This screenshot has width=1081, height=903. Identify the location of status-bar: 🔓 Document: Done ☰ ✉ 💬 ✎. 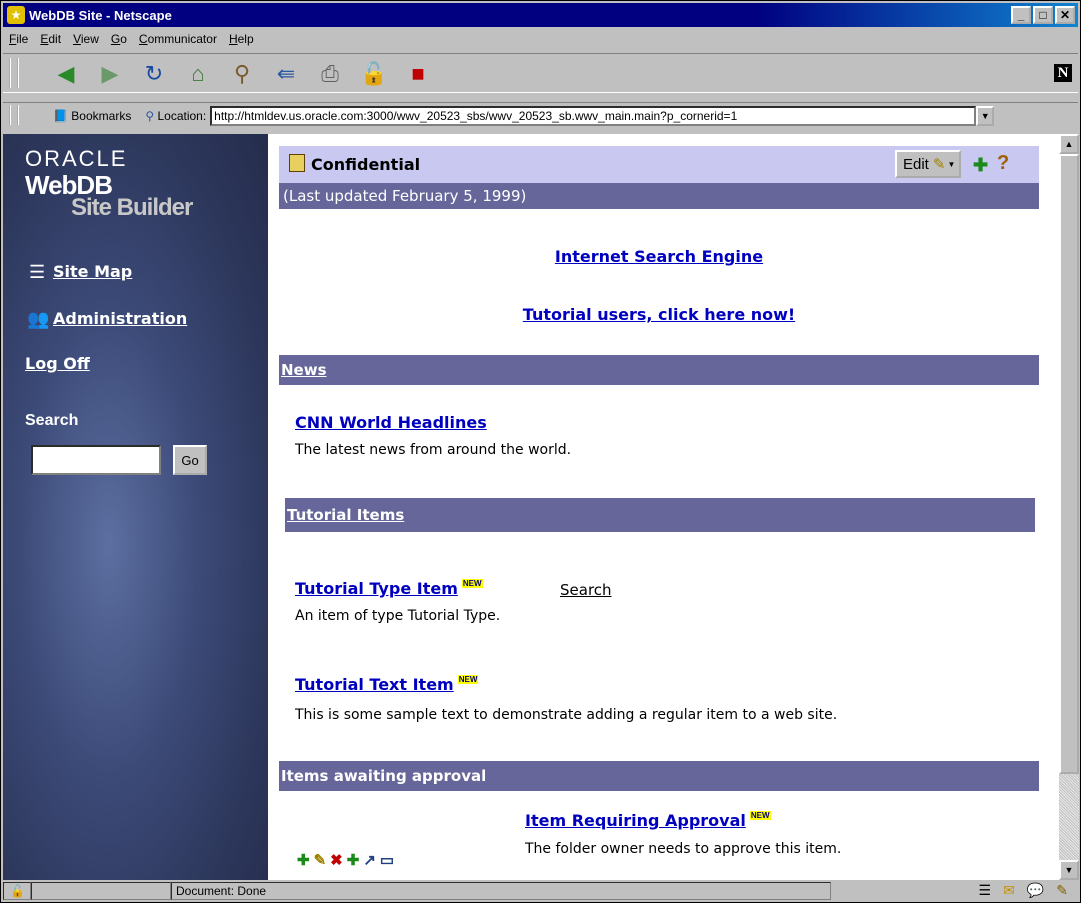
(540, 891).